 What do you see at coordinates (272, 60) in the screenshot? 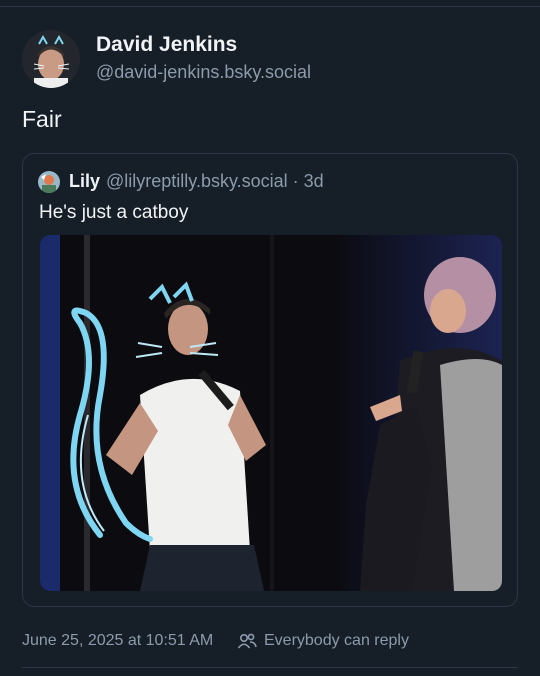
I see `post-author: David Jenkins @david-jenkins.bsky.social` at bounding box center [272, 60].